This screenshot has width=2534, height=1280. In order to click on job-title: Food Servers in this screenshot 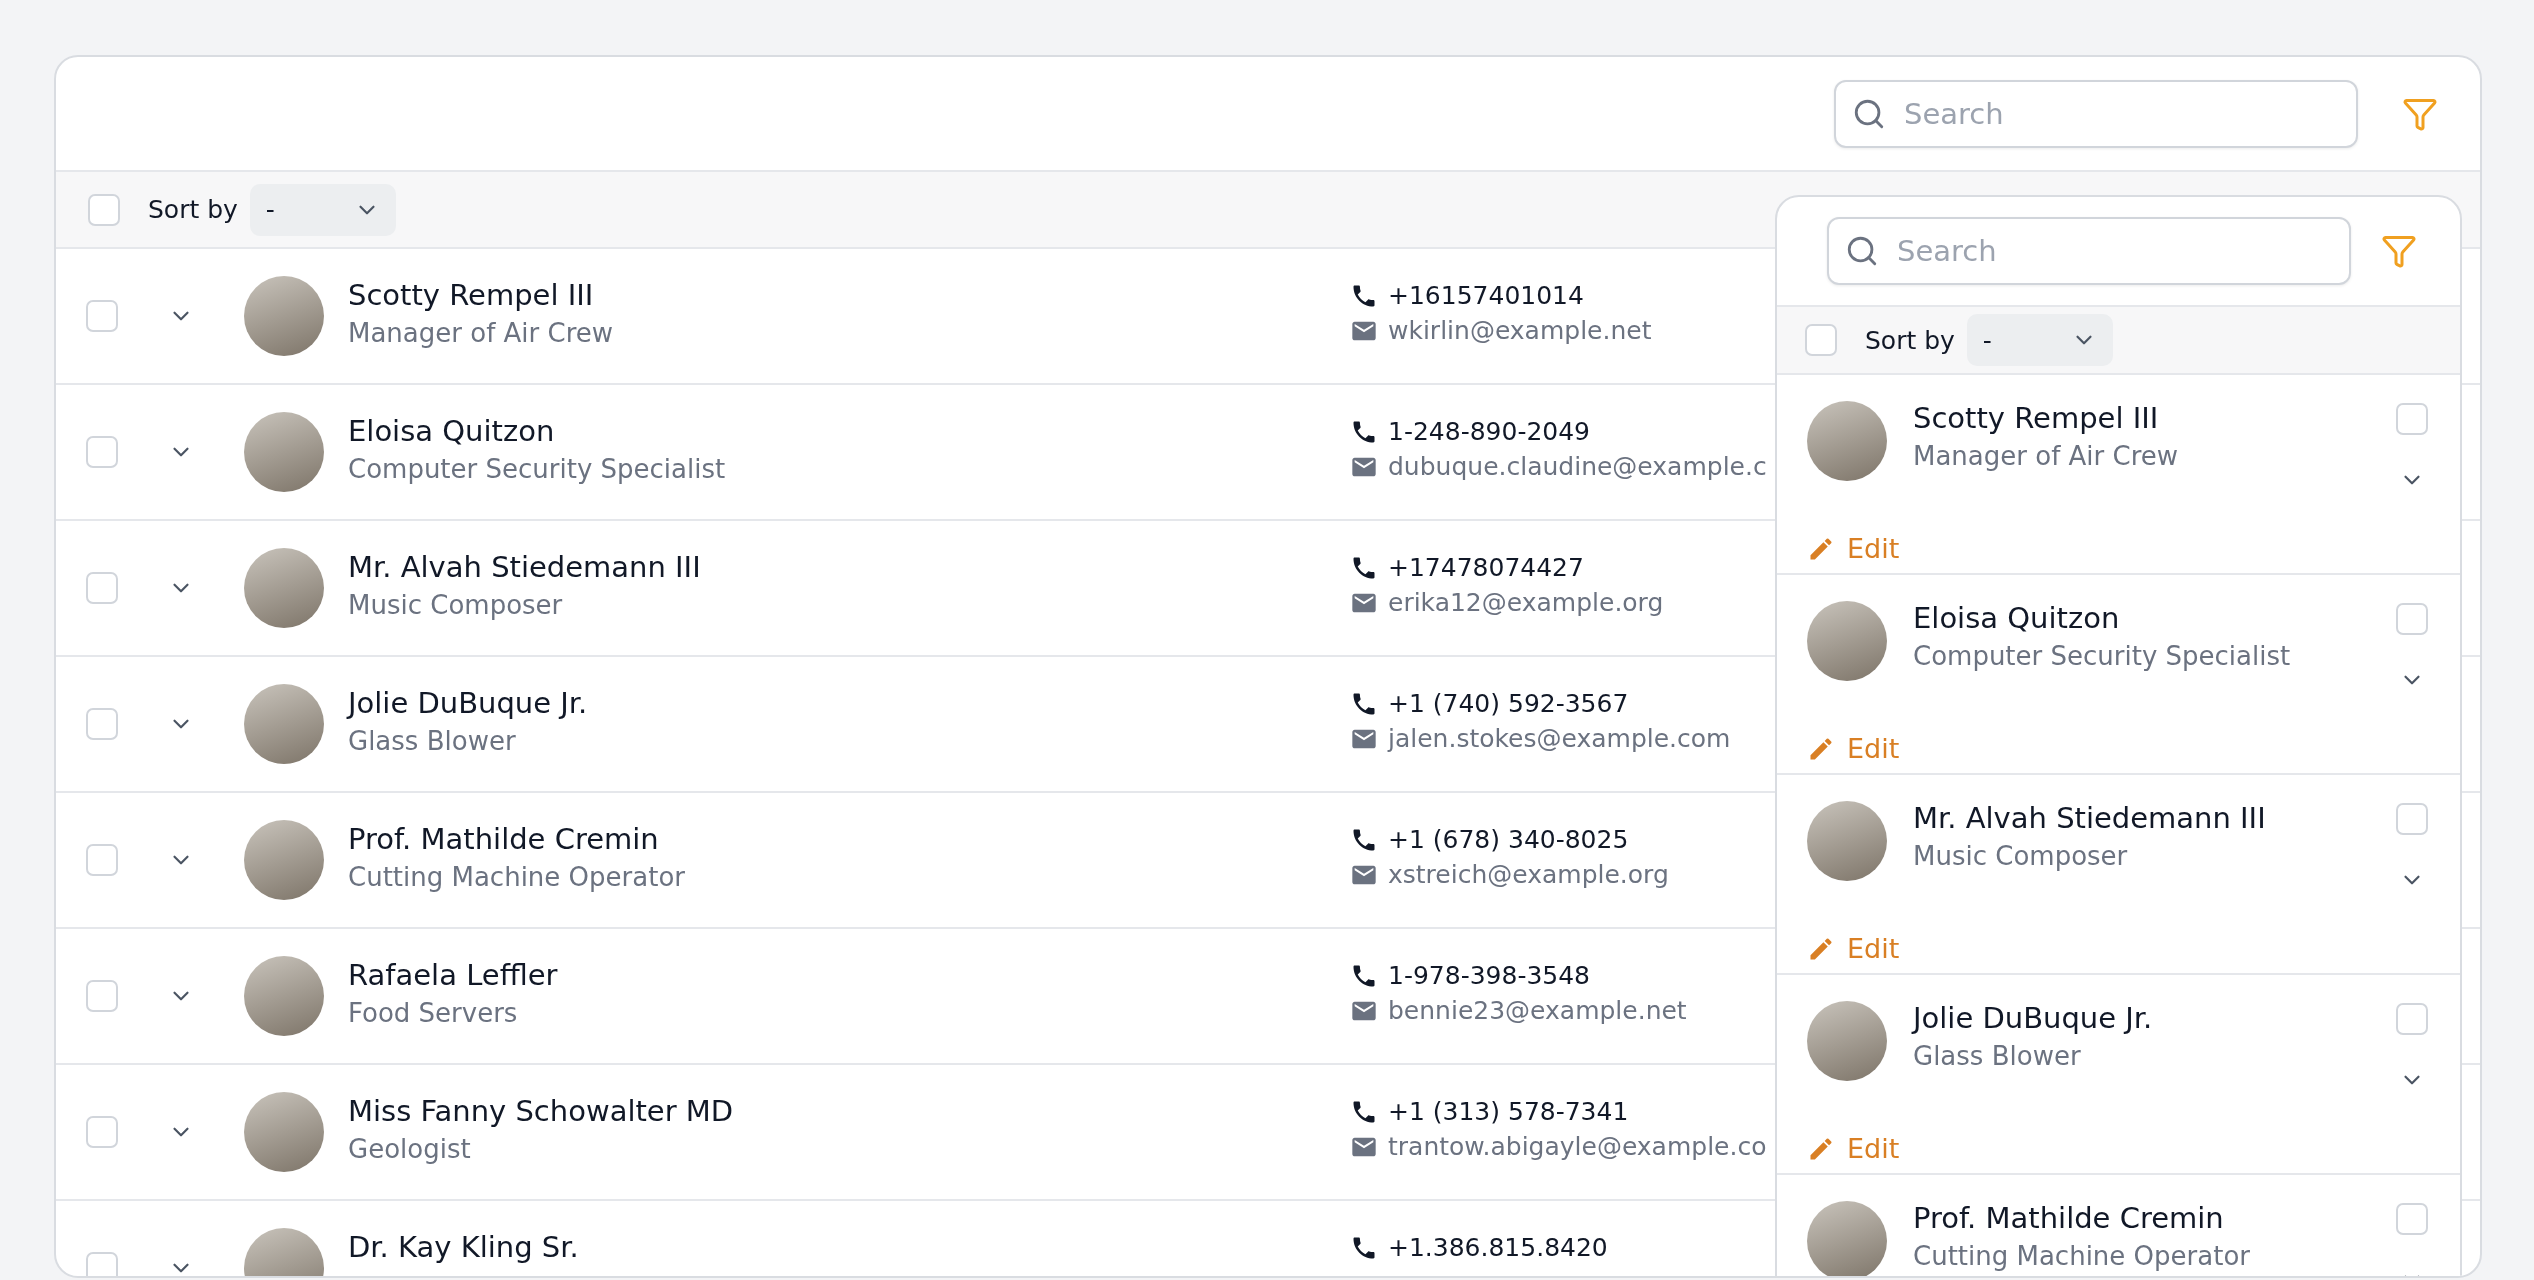, I will do `click(433, 1013)`.